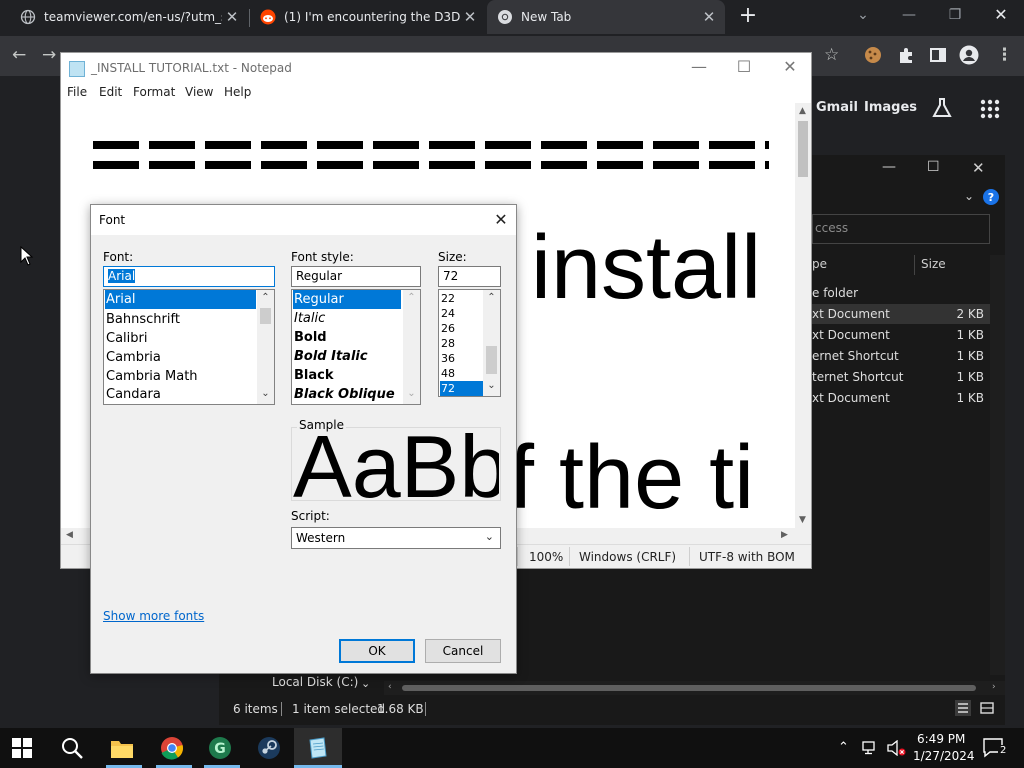  Describe the element at coordinates (368, 17) in the screenshot. I see `chrome-tab-reddit: (1) I'm encountering the D3D er ✕` at that location.